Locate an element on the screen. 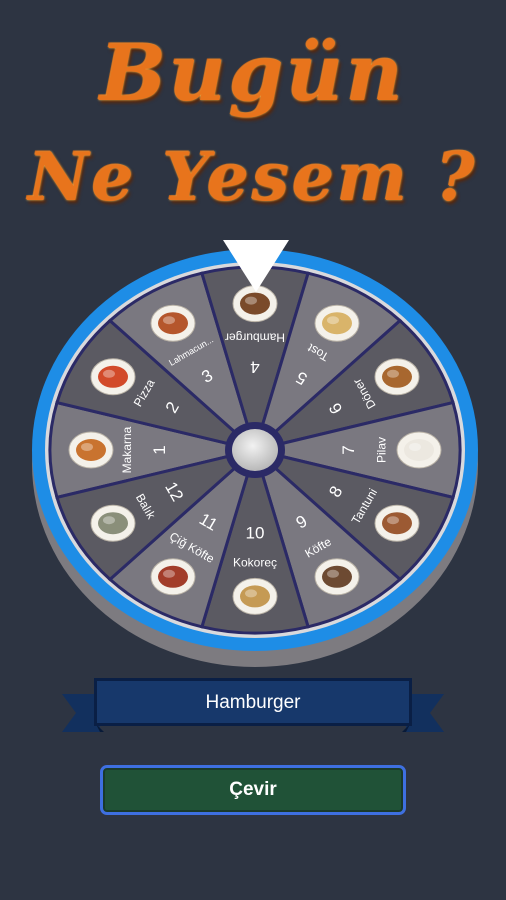 This screenshot has height=900, width=506. pizza-icon is located at coordinates (113, 377).